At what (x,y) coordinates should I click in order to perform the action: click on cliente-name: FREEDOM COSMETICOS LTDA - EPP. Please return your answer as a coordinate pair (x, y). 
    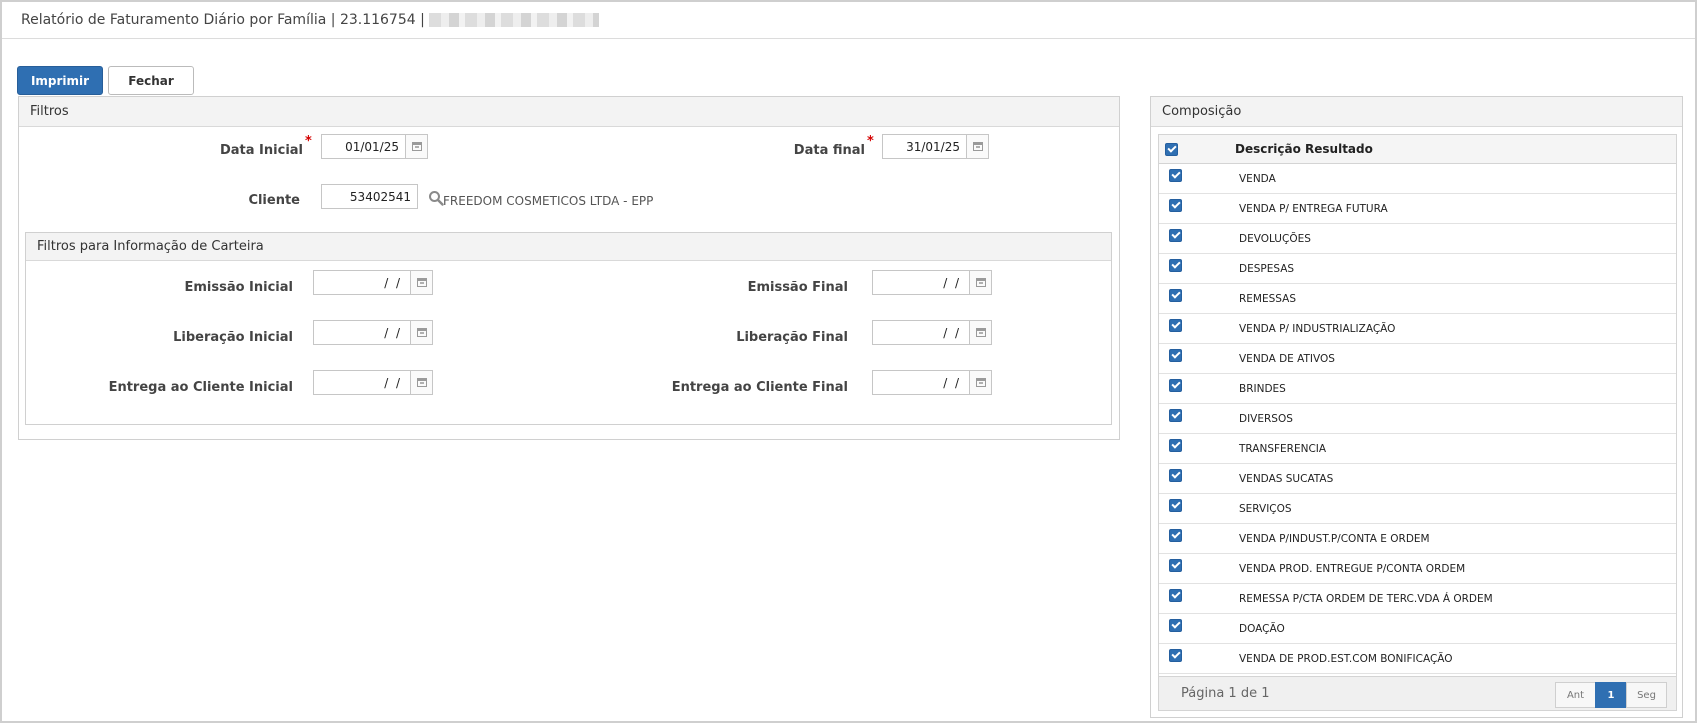
    Looking at the image, I should click on (548, 201).